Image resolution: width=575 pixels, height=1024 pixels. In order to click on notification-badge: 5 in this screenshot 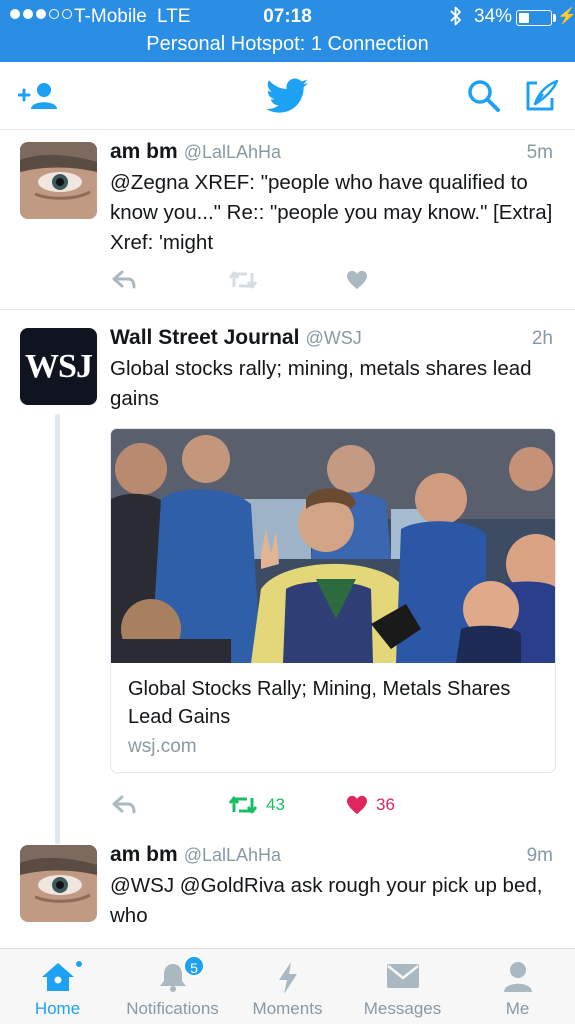, I will do `click(194, 966)`.